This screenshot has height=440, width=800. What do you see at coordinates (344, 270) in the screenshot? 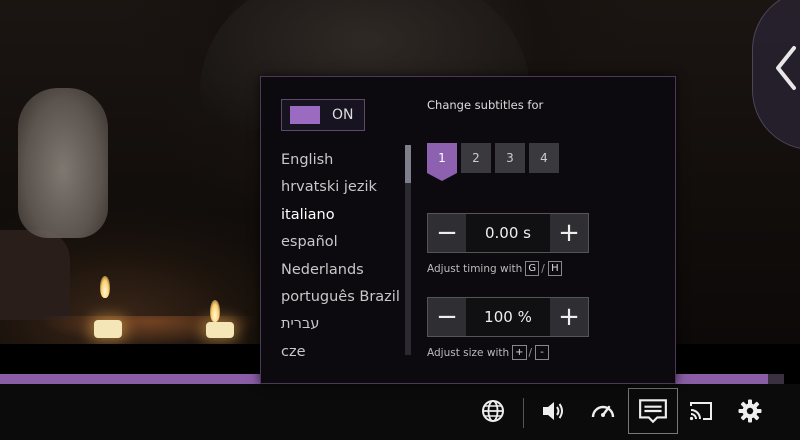
I see `language-item: Nederlands` at bounding box center [344, 270].